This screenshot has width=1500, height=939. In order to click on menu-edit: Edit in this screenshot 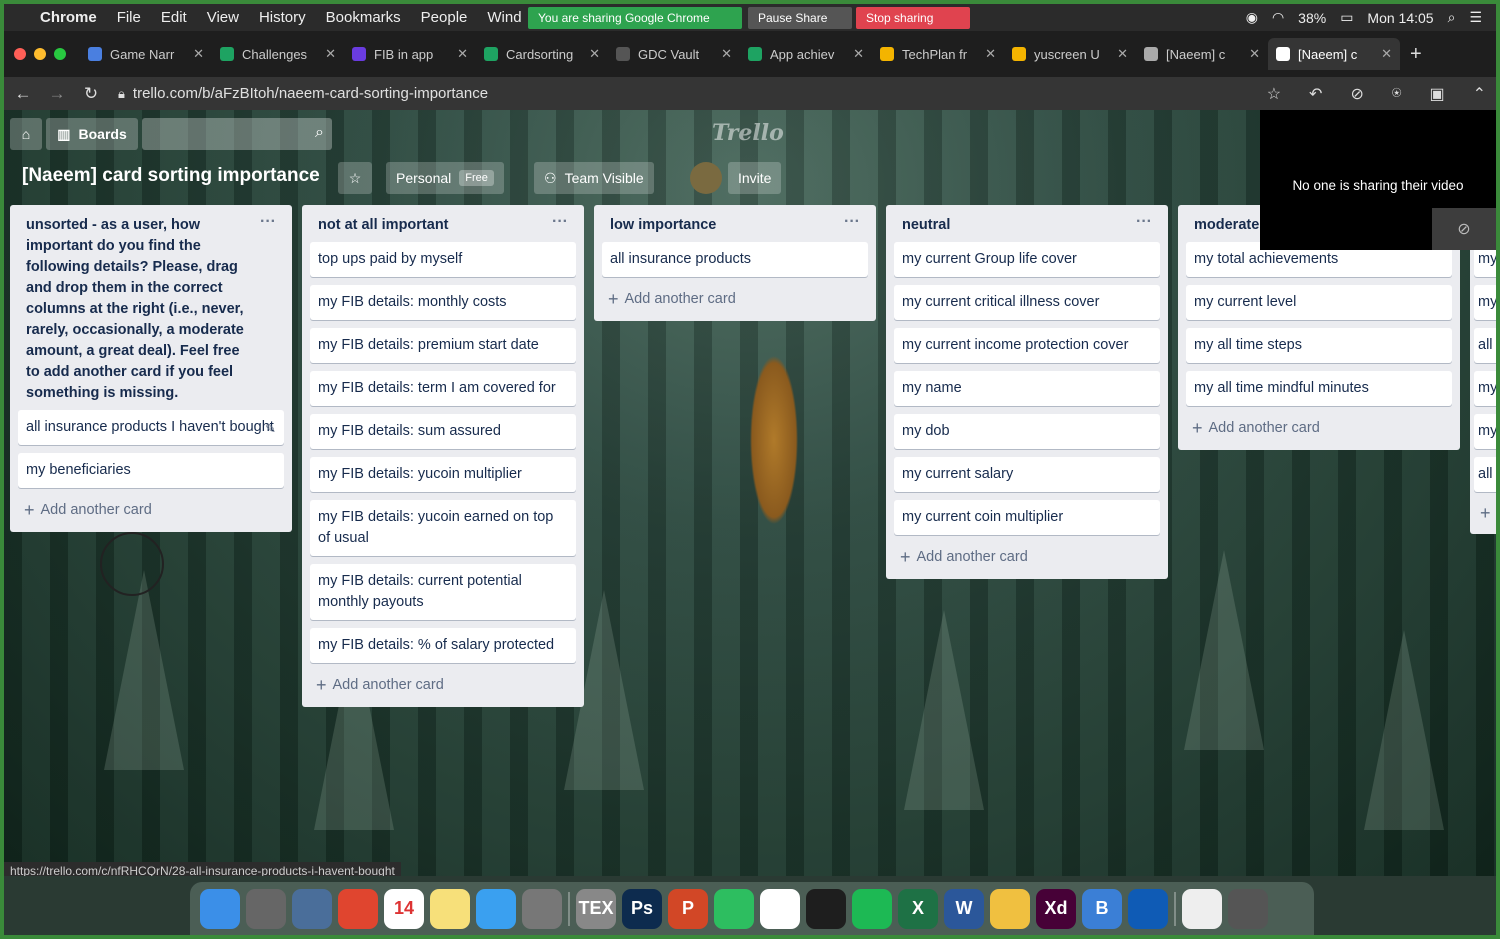, I will do `click(174, 17)`.